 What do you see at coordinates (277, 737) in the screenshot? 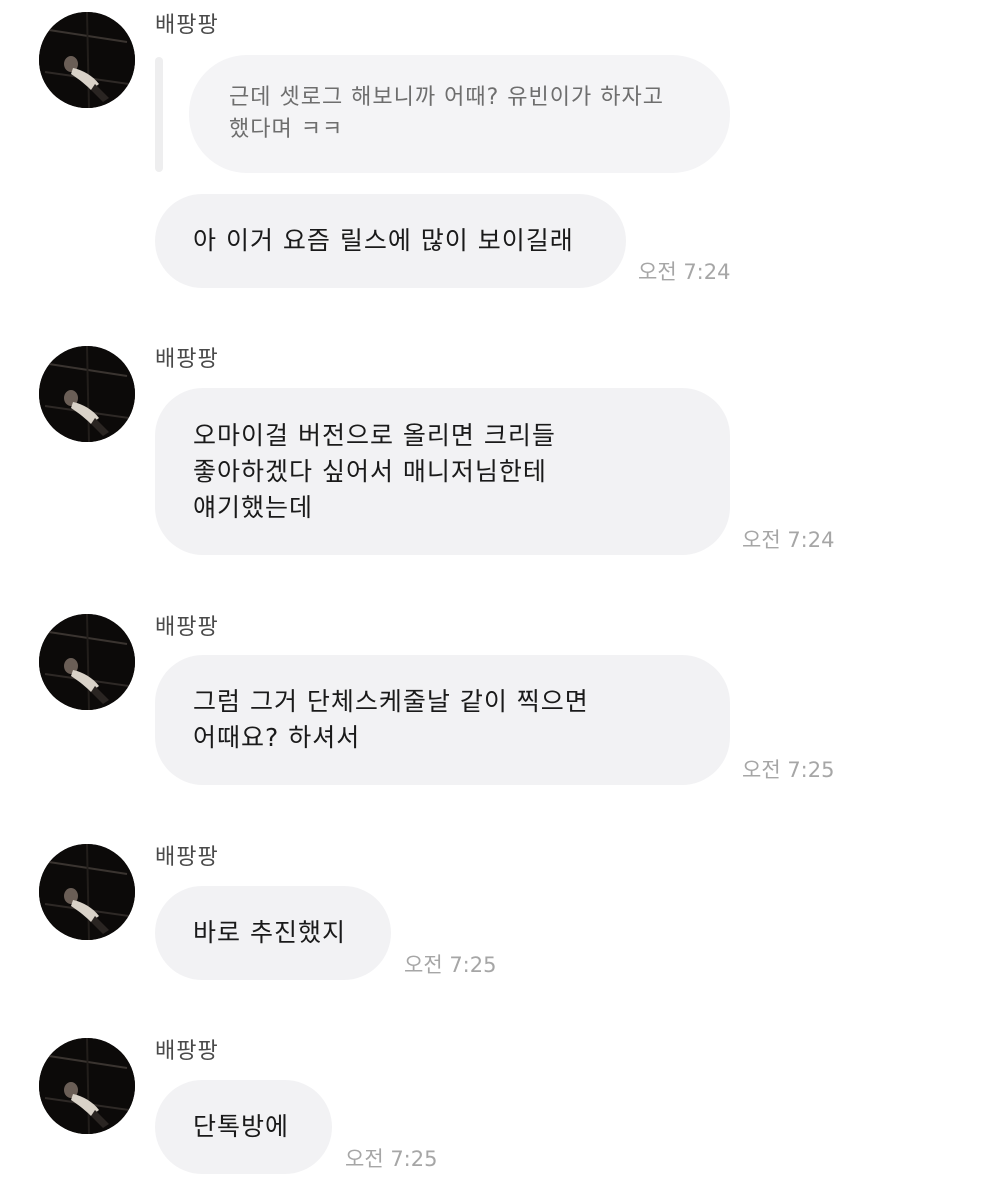
I see `message-text: 어때요? 하셔서` at bounding box center [277, 737].